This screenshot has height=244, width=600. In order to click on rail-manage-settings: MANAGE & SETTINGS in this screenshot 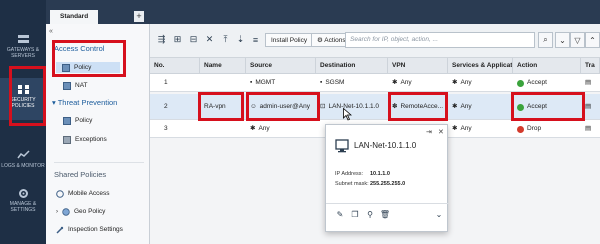, I will do `click(23, 200)`.